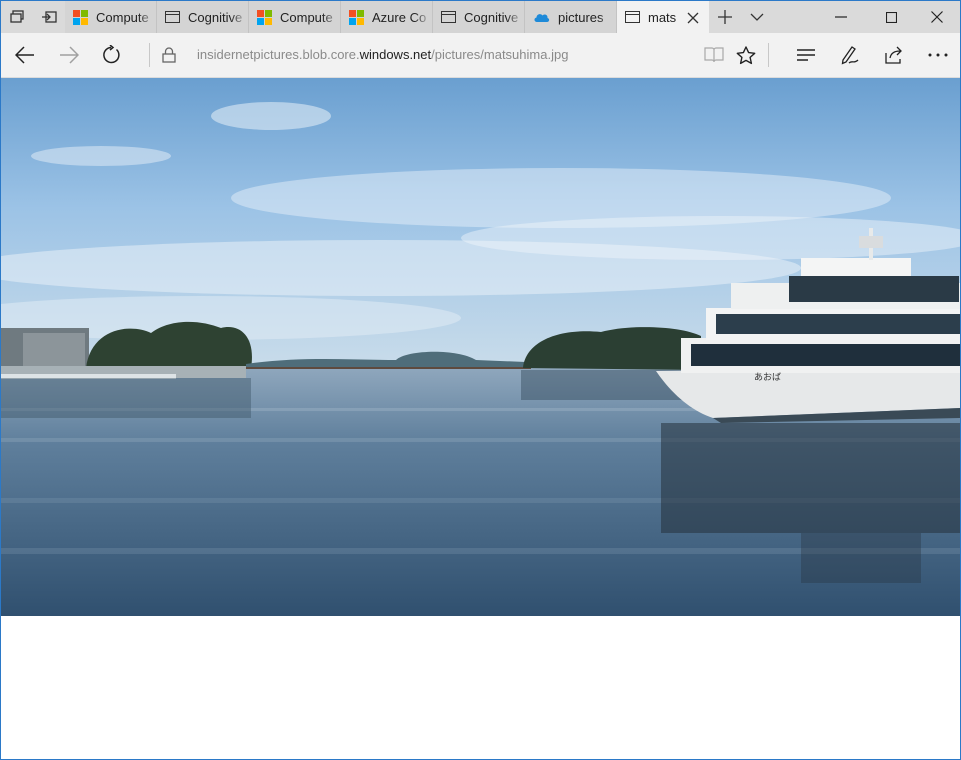 Image resolution: width=961 pixels, height=760 pixels. I want to click on tab-2: Cognitive, so click(203, 17).